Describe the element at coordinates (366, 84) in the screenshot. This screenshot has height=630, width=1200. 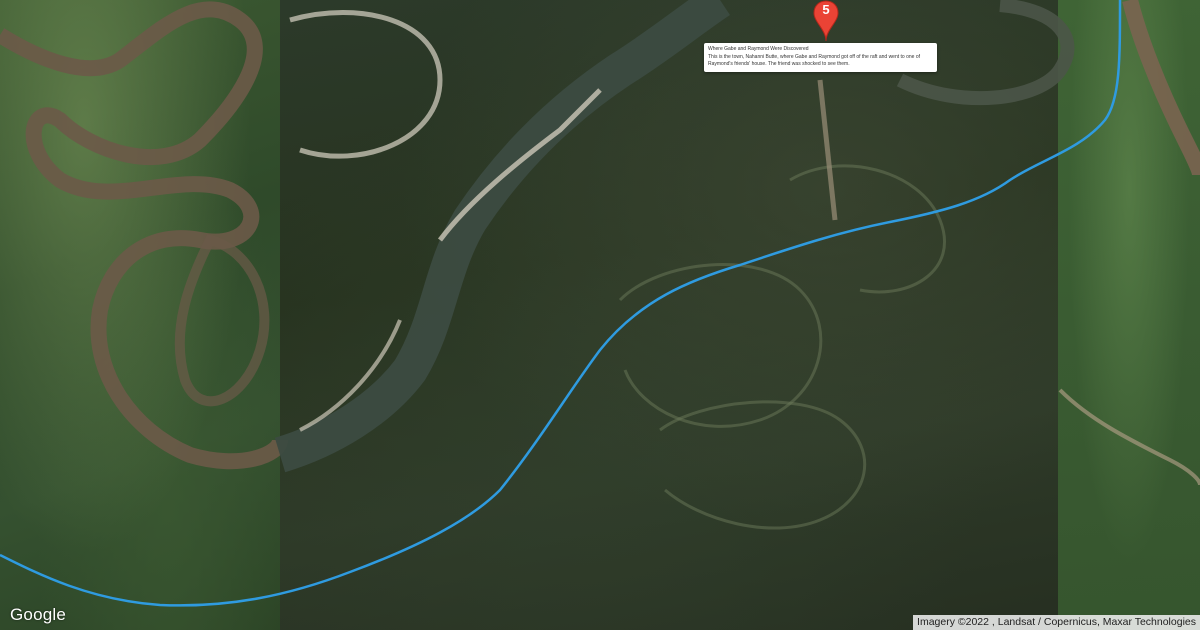
I see `oxbow-top-center` at that location.